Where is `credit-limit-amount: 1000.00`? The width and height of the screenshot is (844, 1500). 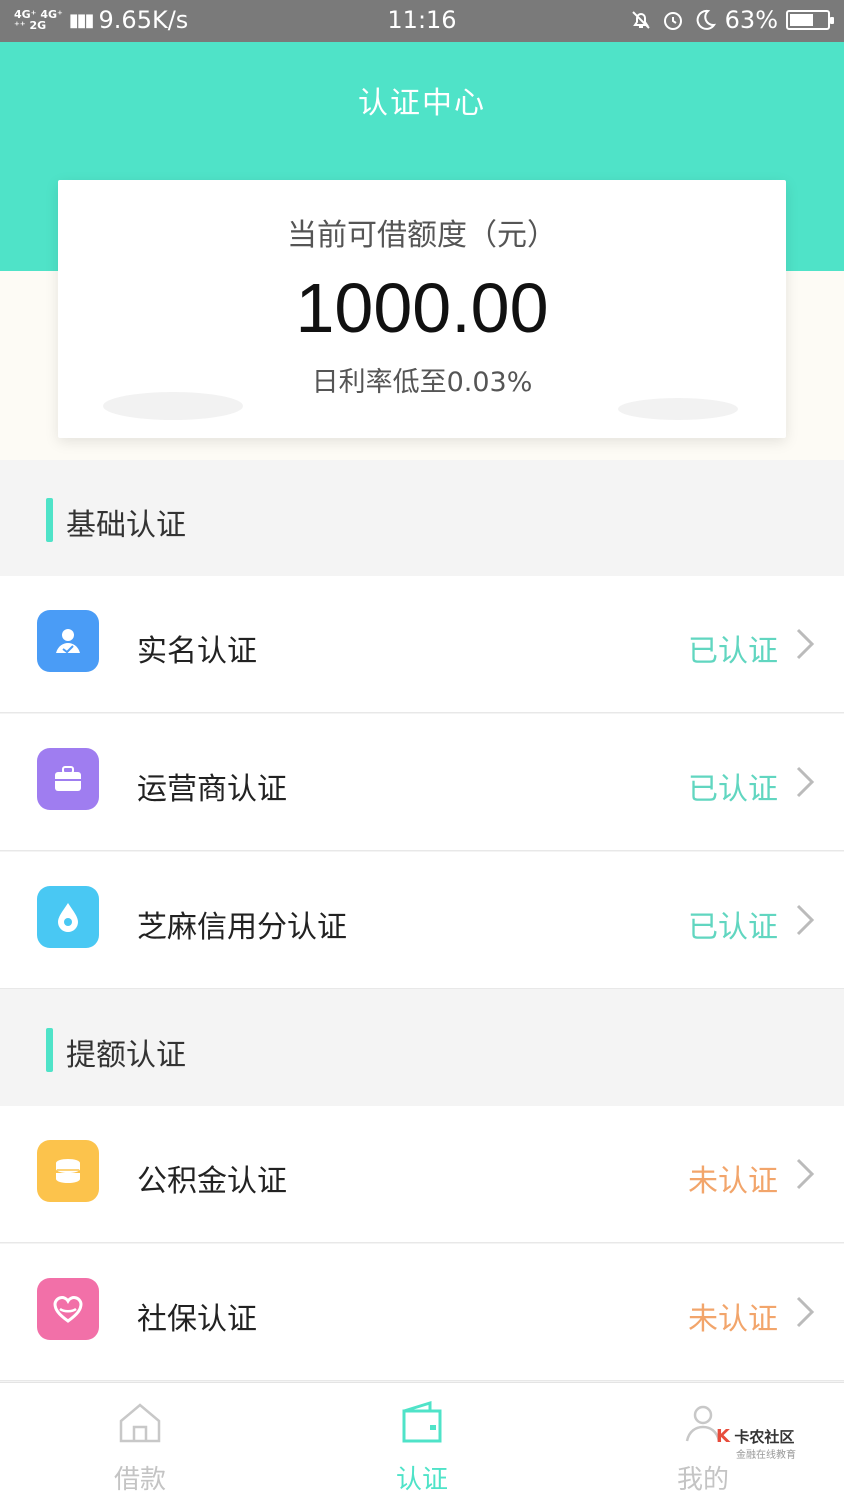 credit-limit-amount: 1000.00 is located at coordinates (422, 308).